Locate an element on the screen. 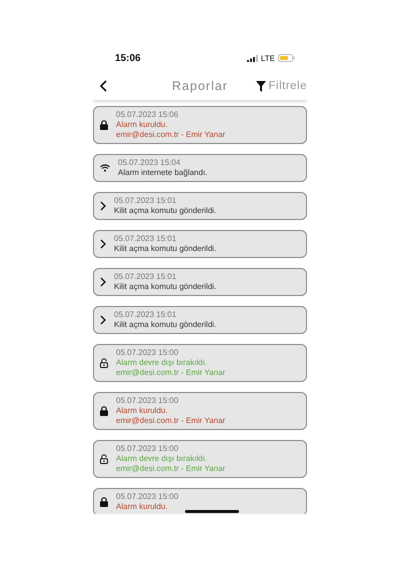 This screenshot has height=570, width=400. filter-icon is located at coordinates (261, 86).